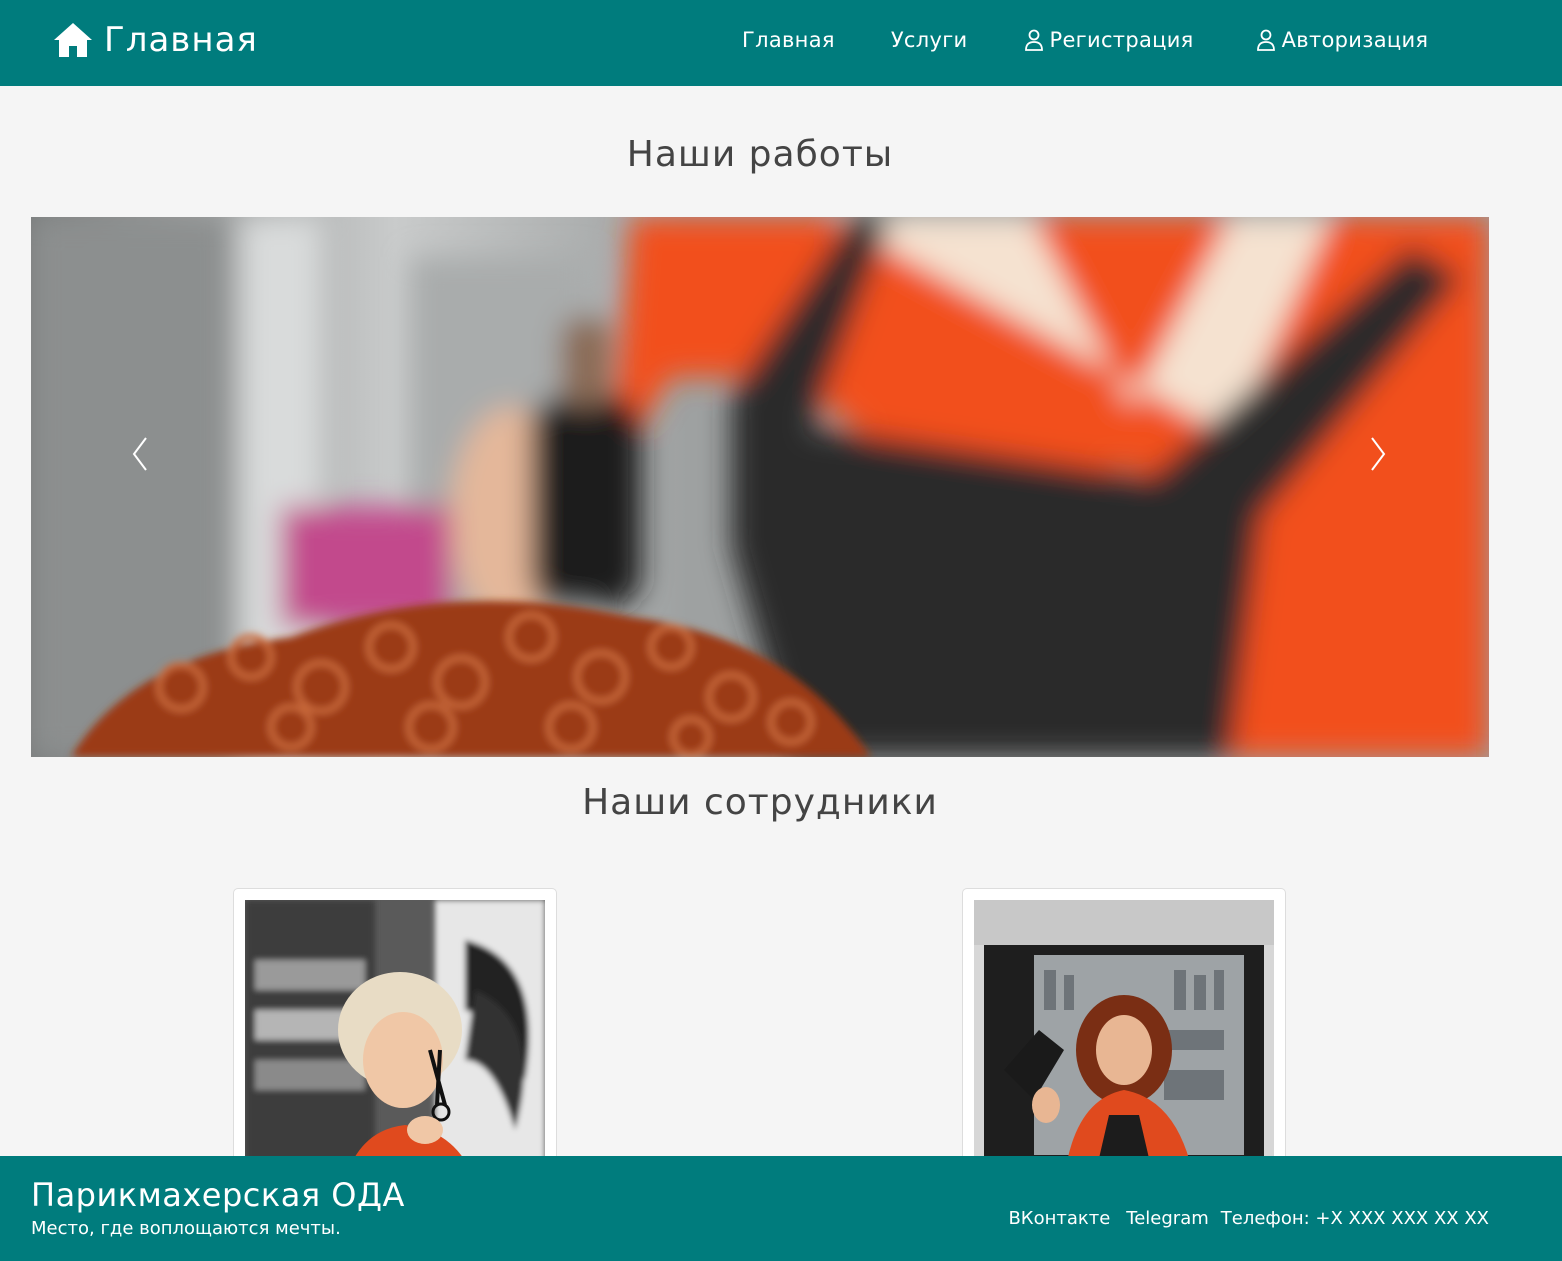 The image size is (1562, 1261). What do you see at coordinates (73, 40) in the screenshot?
I see `home-icon` at bounding box center [73, 40].